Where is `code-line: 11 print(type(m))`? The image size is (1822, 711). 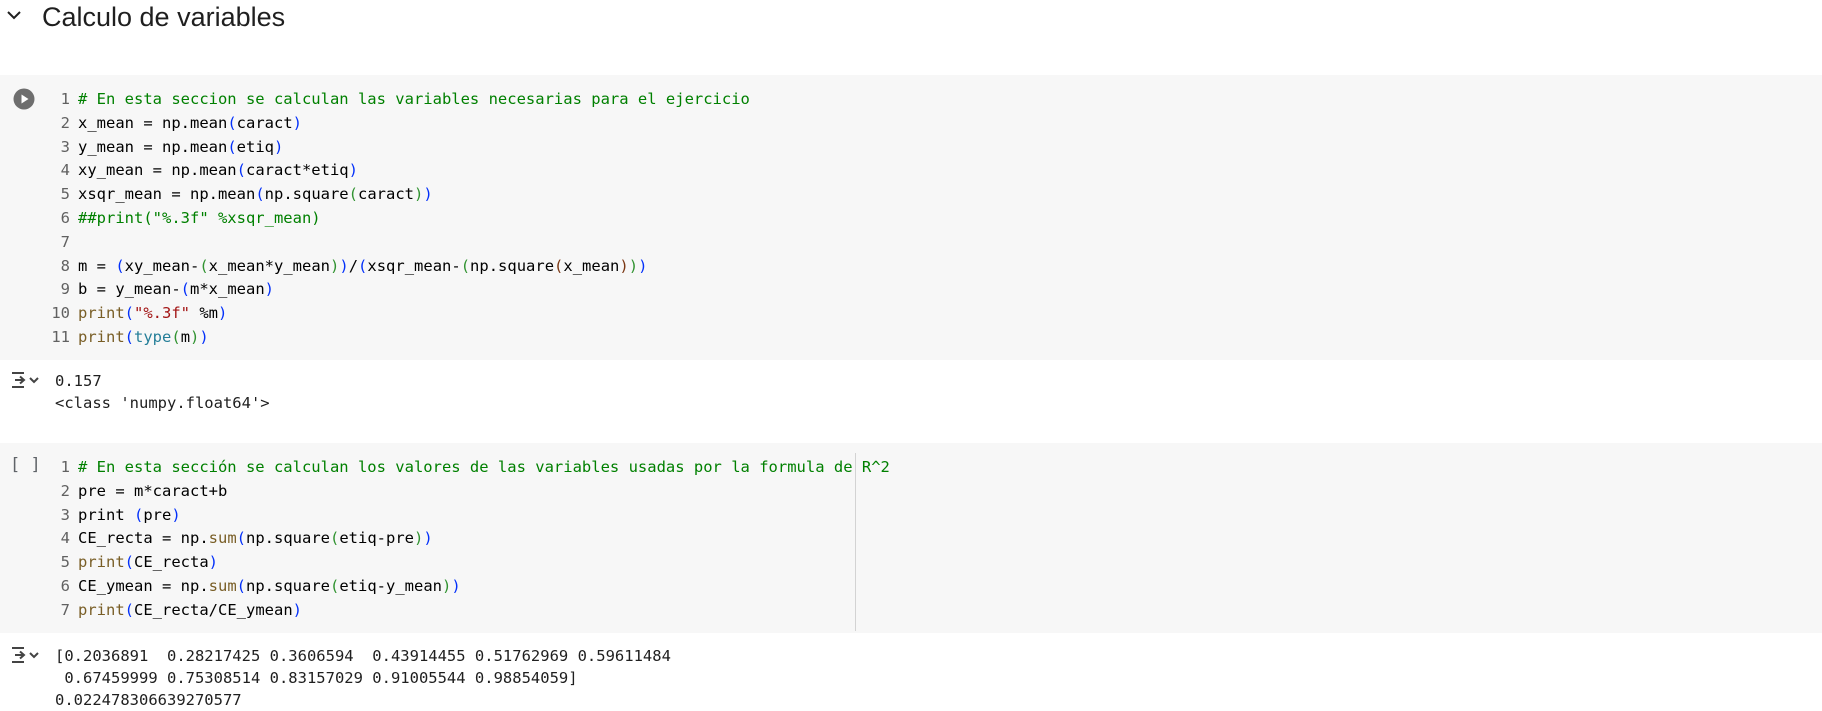
code-line: 11 print(type(m)) is located at coordinates (375, 338).